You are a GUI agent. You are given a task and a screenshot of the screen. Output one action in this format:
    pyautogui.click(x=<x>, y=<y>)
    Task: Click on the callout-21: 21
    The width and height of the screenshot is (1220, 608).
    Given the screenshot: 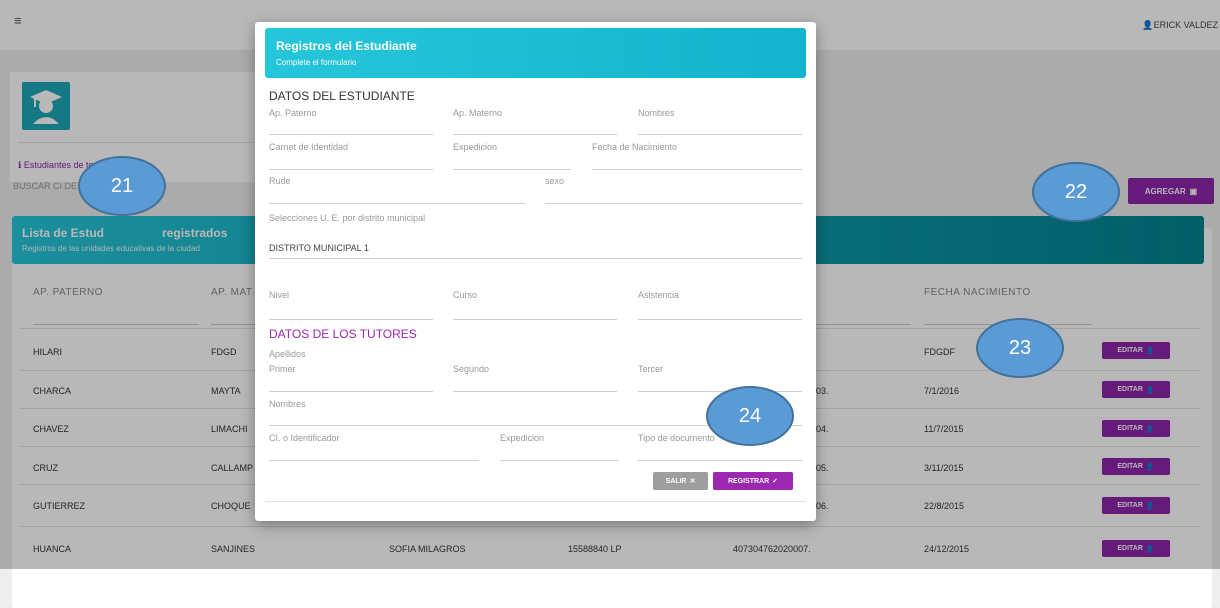 What is the action you would take?
    pyautogui.click(x=122, y=186)
    